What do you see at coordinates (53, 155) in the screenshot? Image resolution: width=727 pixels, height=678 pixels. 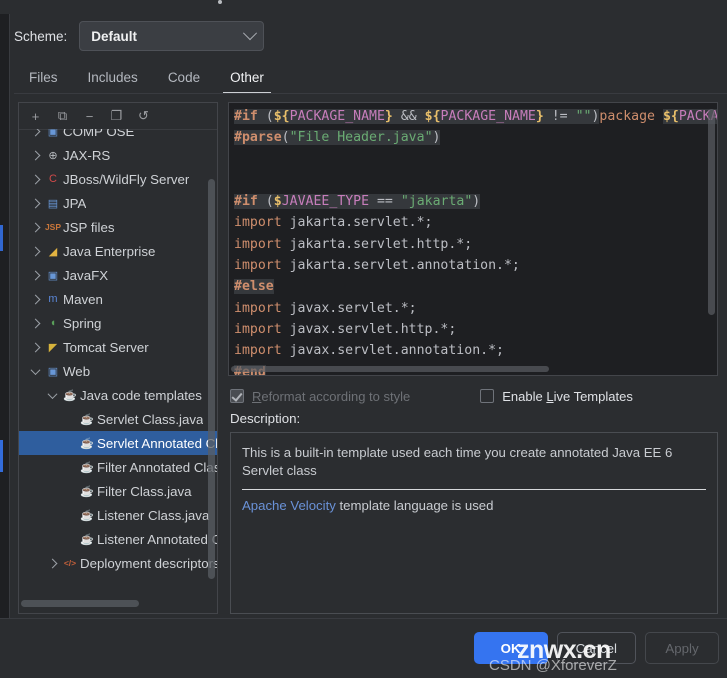 I see `globe-icon: ⊕` at bounding box center [53, 155].